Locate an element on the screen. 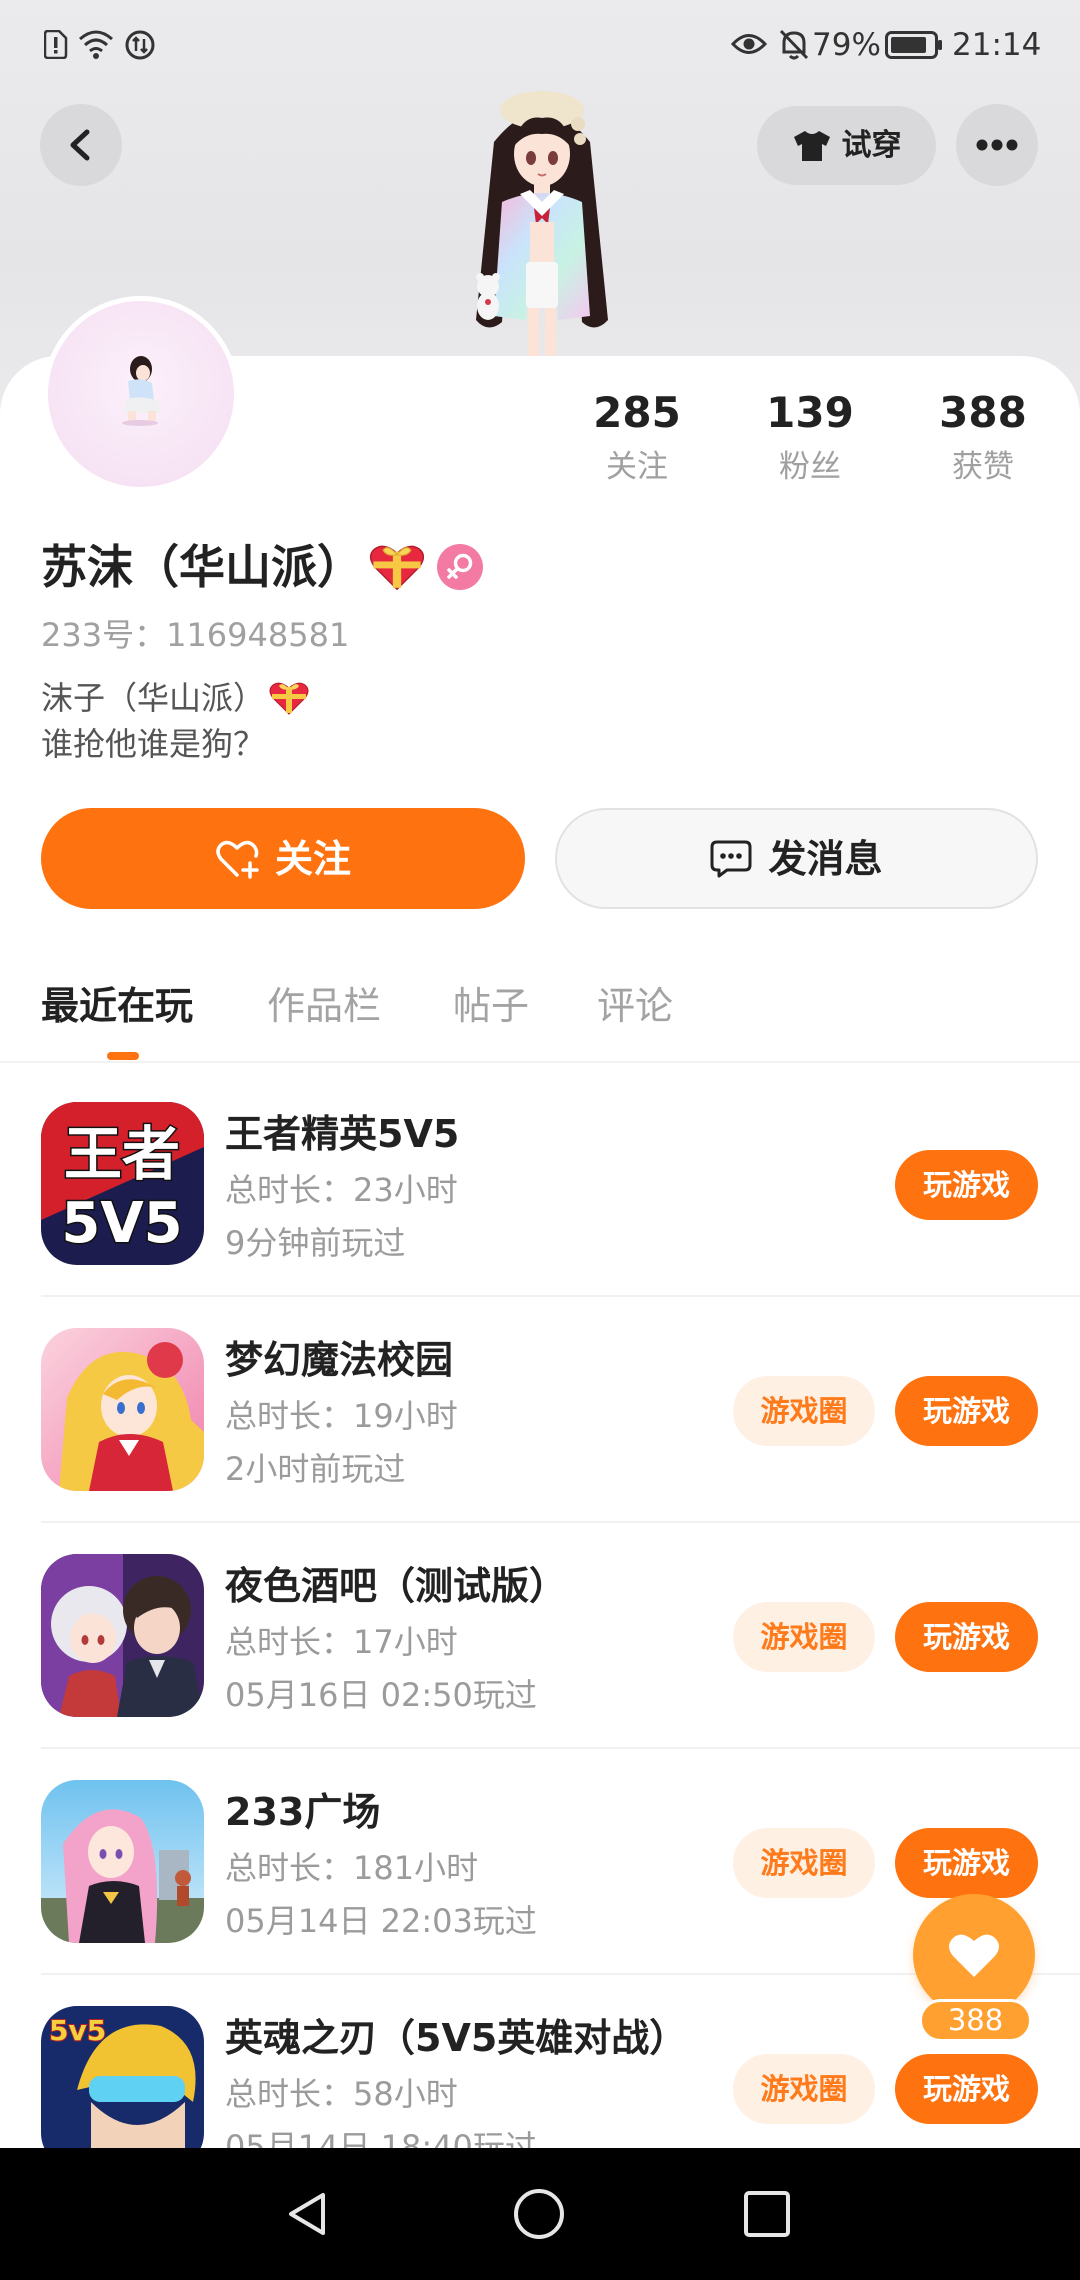 Image resolution: width=1080 pixels, height=2280 pixels. more-dots-icon is located at coordinates (997, 145).